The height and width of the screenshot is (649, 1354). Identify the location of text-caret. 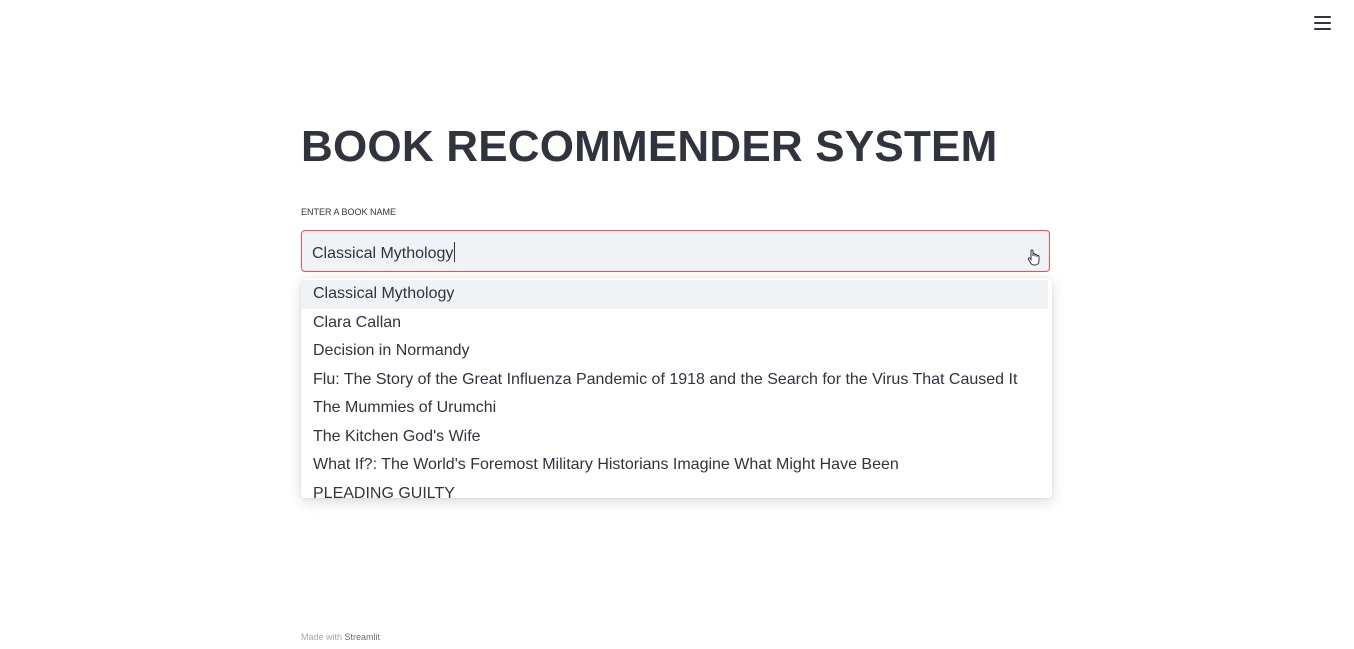
(455, 252).